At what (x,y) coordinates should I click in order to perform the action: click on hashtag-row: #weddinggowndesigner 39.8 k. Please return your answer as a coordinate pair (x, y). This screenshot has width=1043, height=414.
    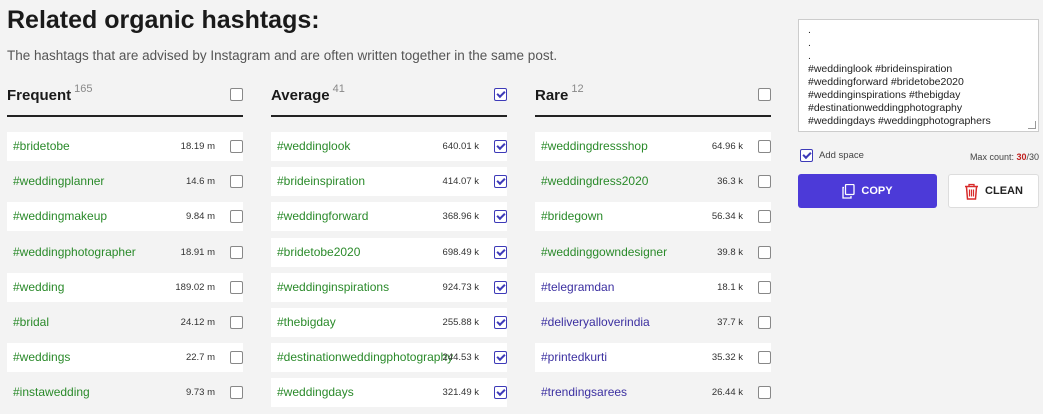
    Looking at the image, I should click on (653, 252).